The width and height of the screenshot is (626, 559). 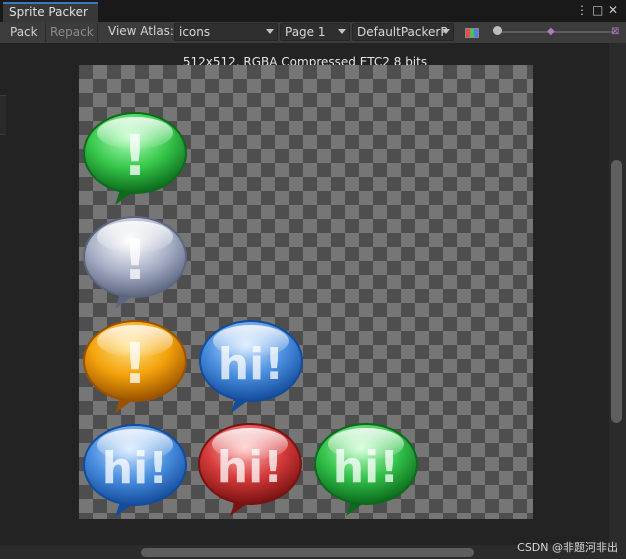 I want to click on sprite-gray-exclamation: !, so click(x=135, y=262).